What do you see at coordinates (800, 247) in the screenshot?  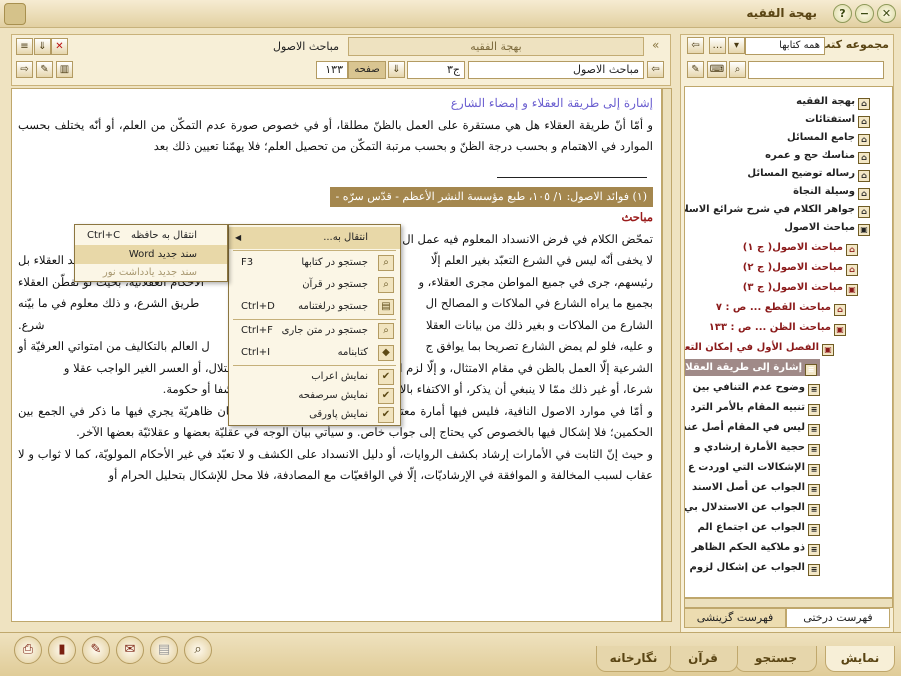 I see `tree-item-vol1: ⌂مباحث الاصول( ج ١)` at bounding box center [800, 247].